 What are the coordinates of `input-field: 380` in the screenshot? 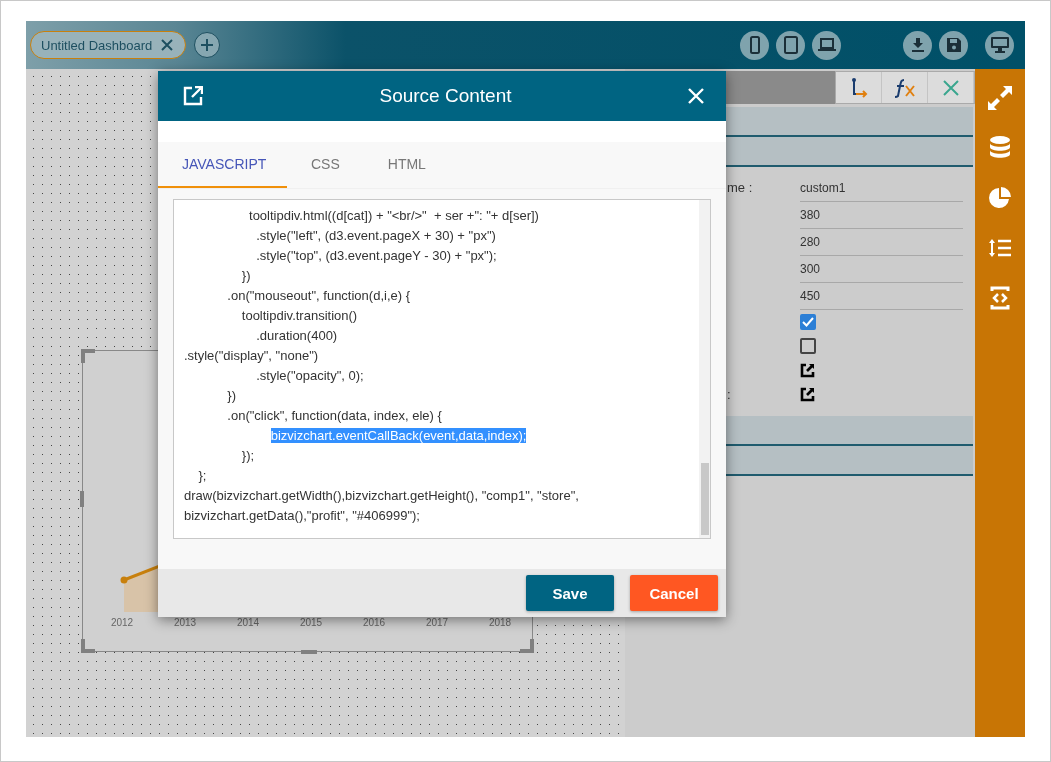 It's located at (881, 215).